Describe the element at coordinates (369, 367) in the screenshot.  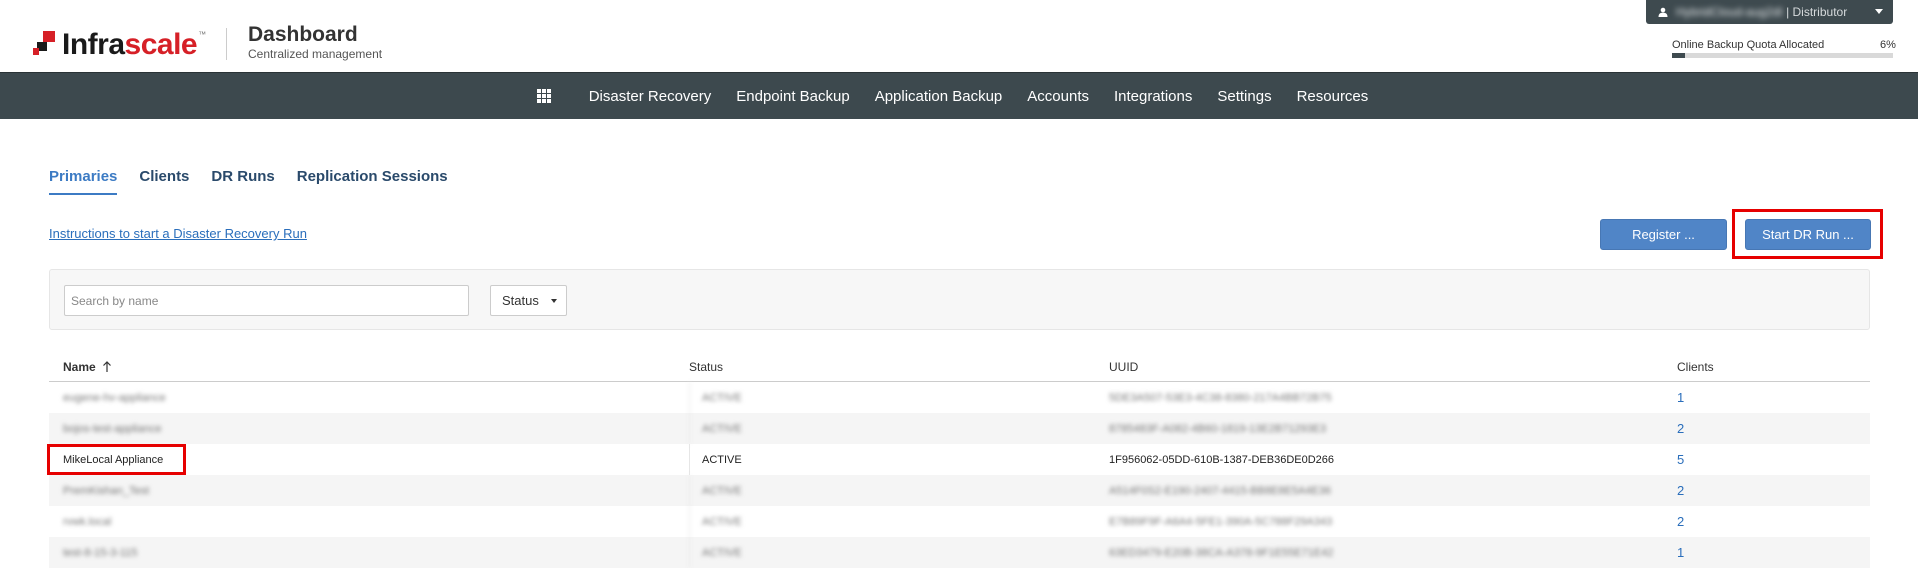
I see `column-header-name: Name` at that location.